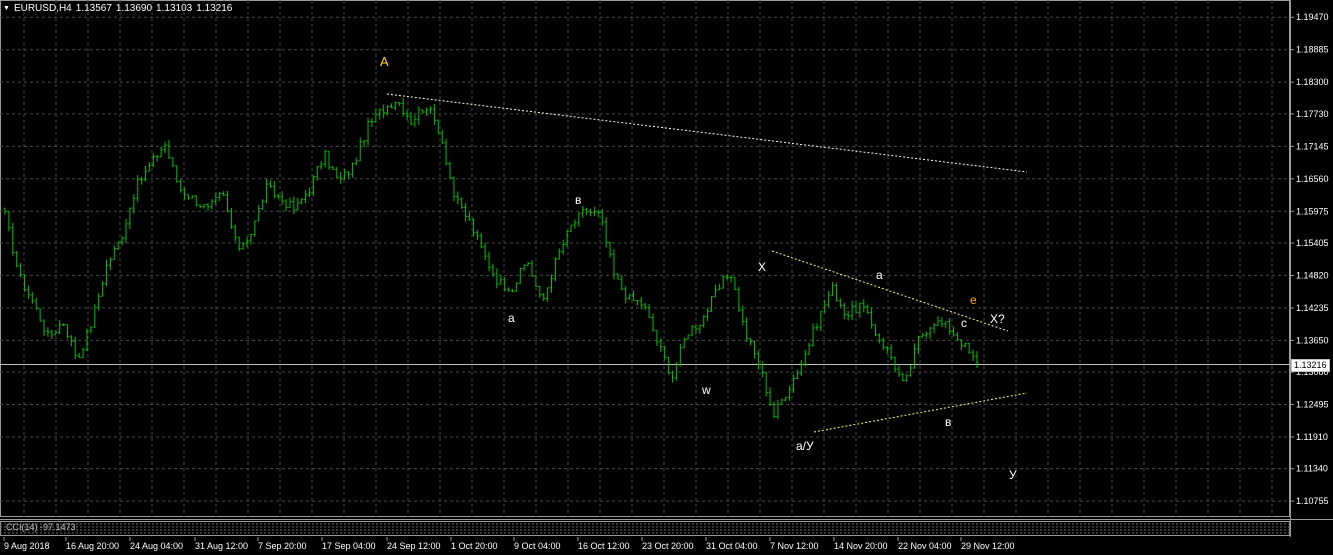 The width and height of the screenshot is (1333, 555). I want to click on time-axis-label: 1 Oct 20:00, so click(474, 546).